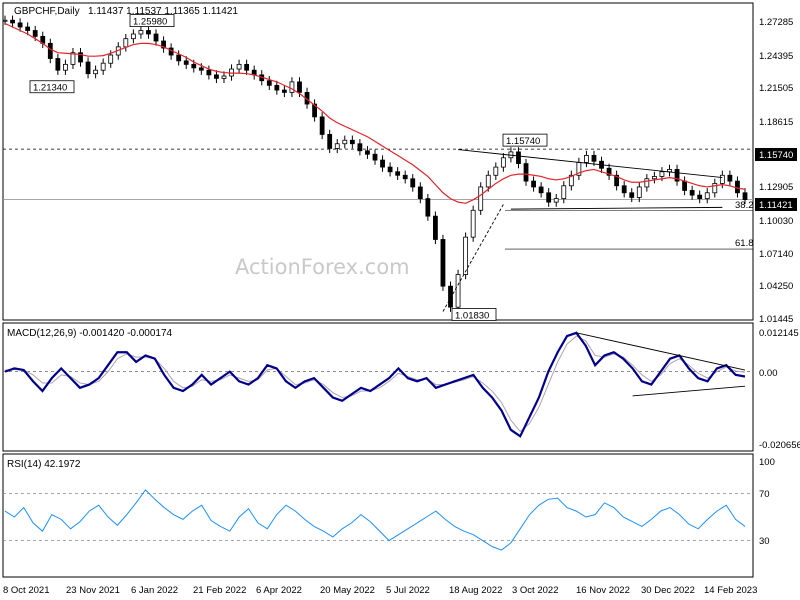 This screenshot has height=600, width=800. What do you see at coordinates (776, 122) in the screenshot?
I see `y-tick-label: 1.18615` at bounding box center [776, 122].